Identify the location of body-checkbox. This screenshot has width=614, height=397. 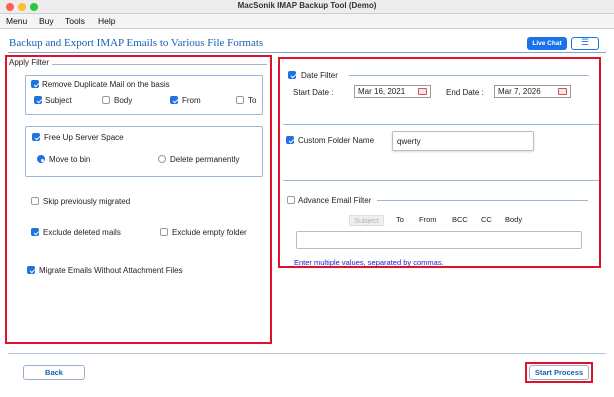
(106, 100).